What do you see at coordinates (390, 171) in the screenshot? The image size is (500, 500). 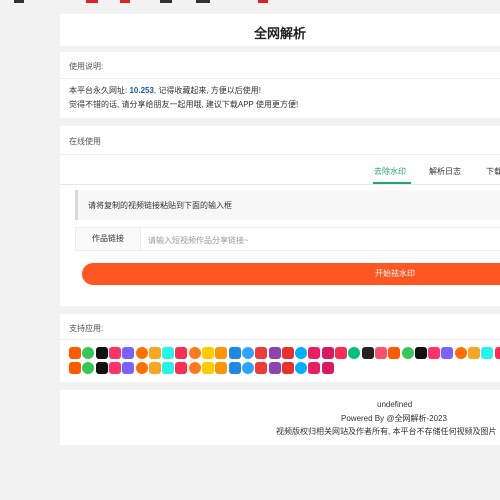 I see `tab-remove-watermark: 去除水印` at bounding box center [390, 171].